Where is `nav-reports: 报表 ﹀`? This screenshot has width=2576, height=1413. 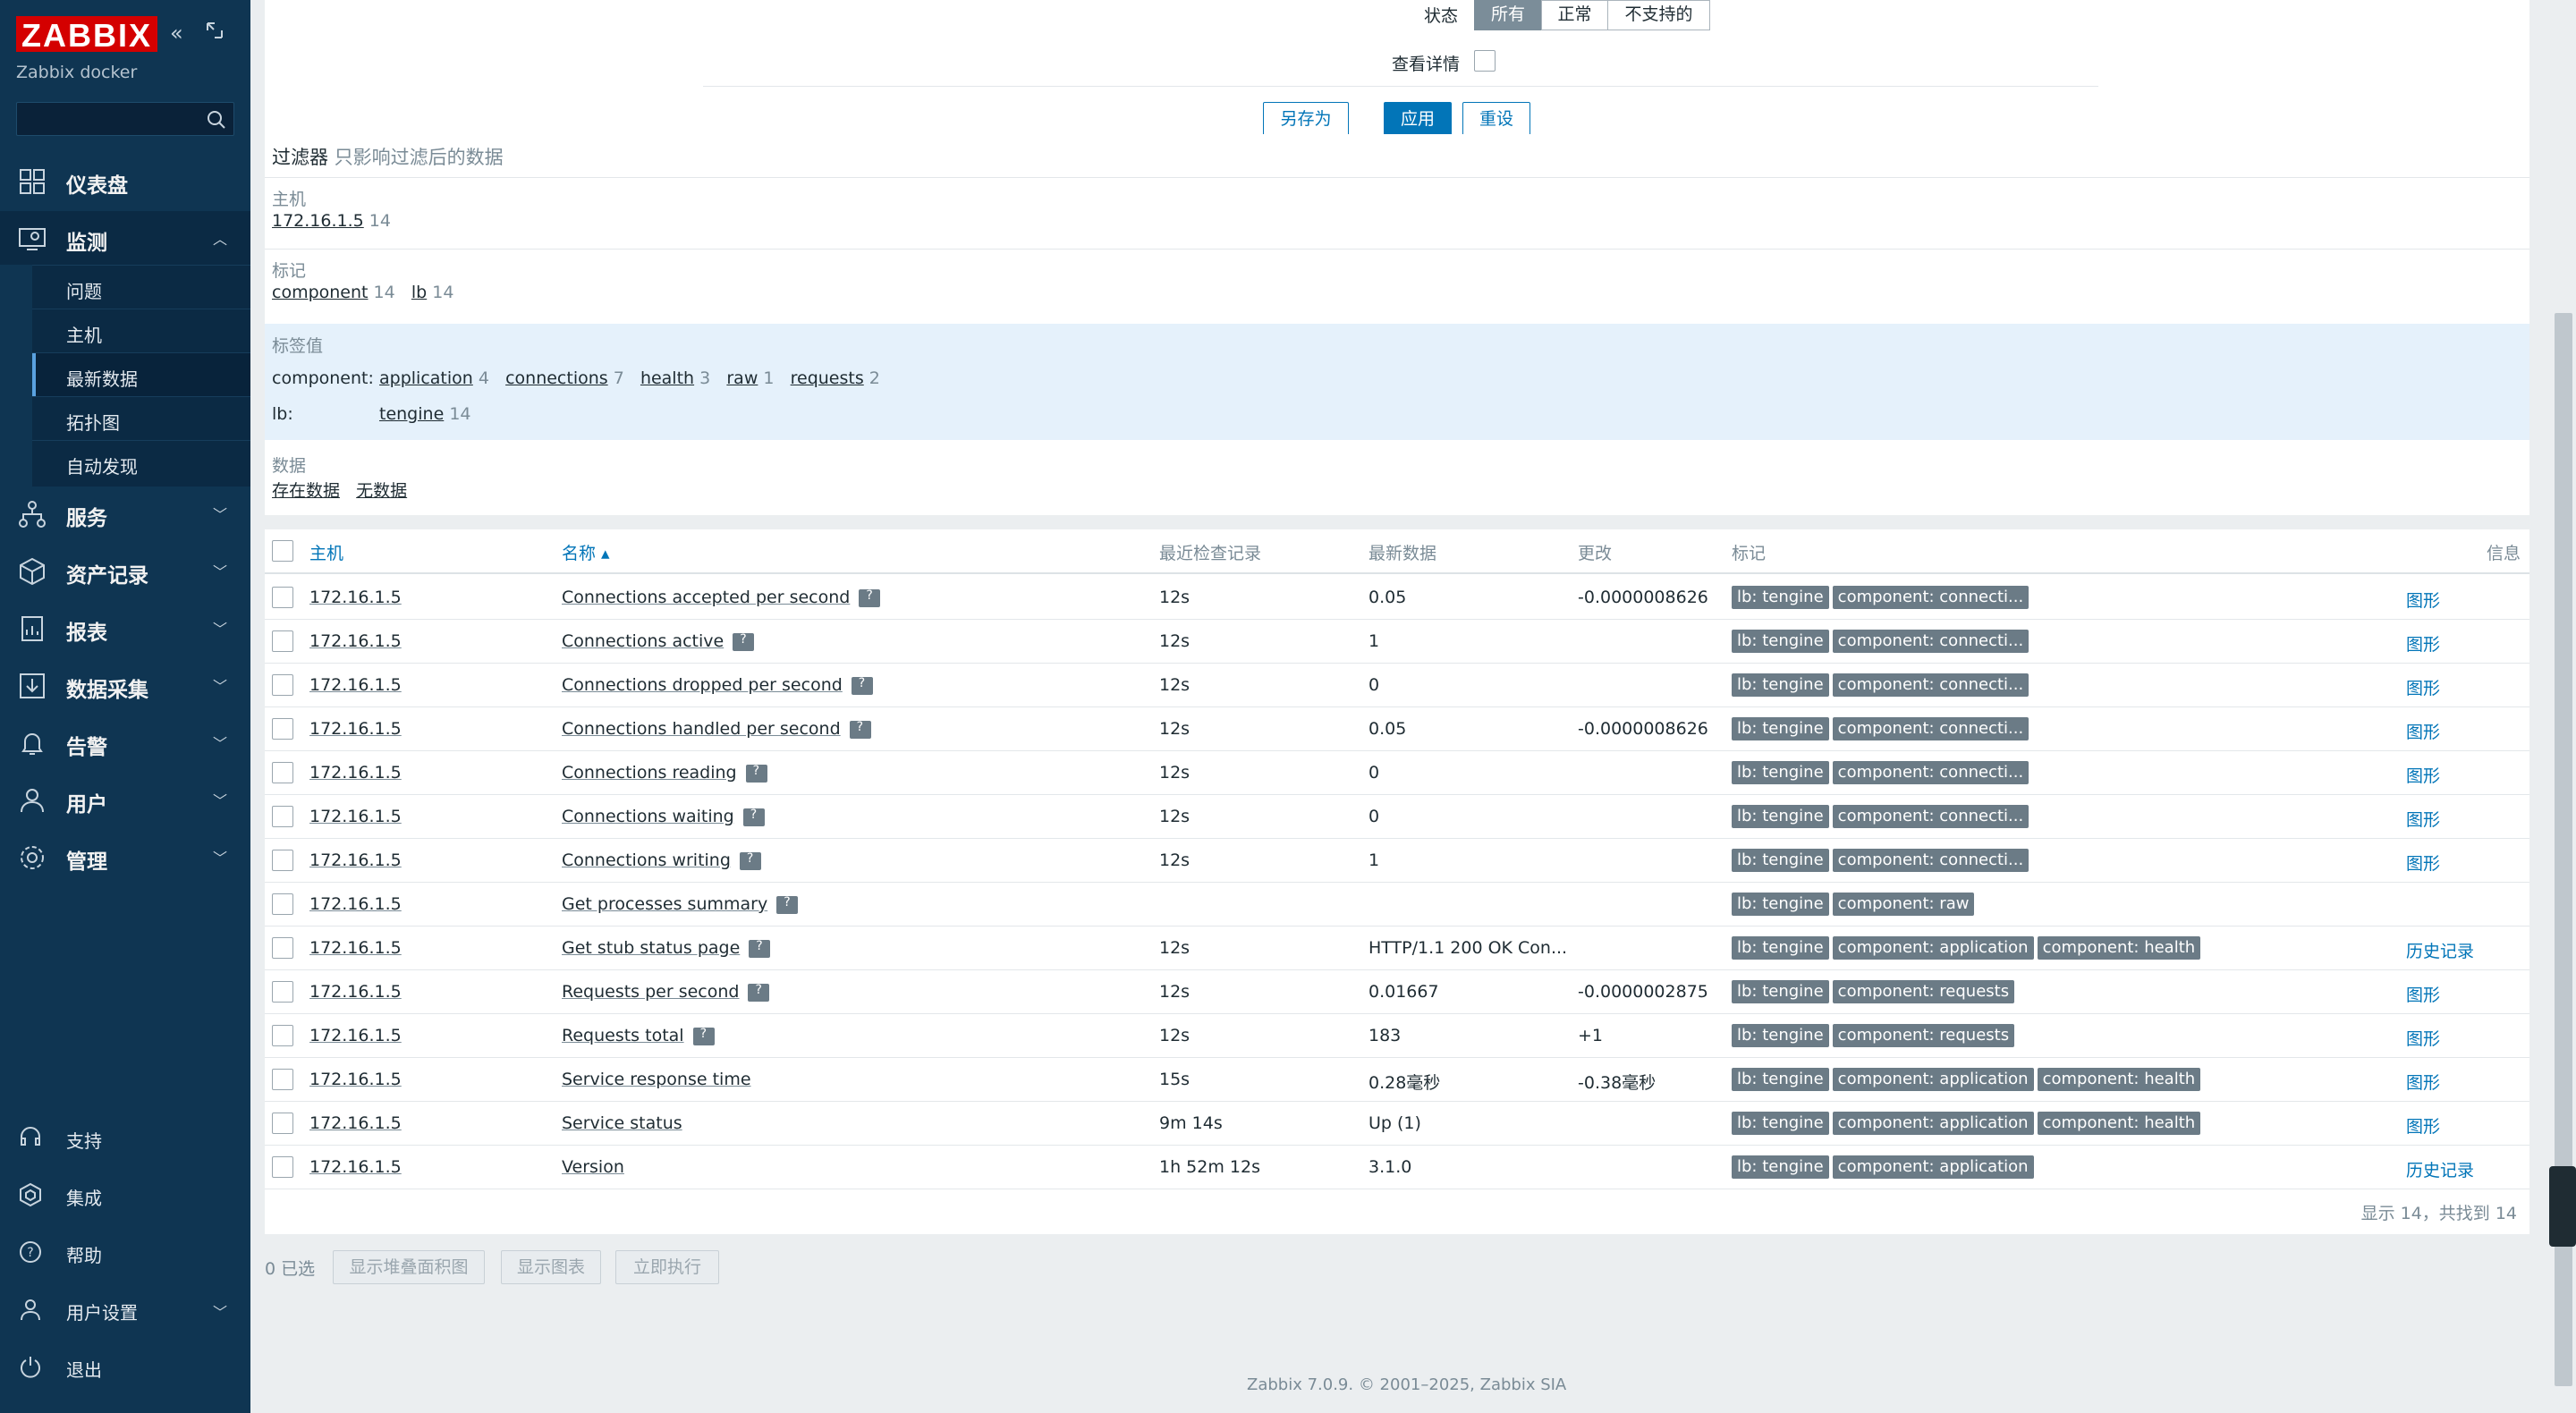
nav-reports: 报表 ﹀ is located at coordinates (125, 628).